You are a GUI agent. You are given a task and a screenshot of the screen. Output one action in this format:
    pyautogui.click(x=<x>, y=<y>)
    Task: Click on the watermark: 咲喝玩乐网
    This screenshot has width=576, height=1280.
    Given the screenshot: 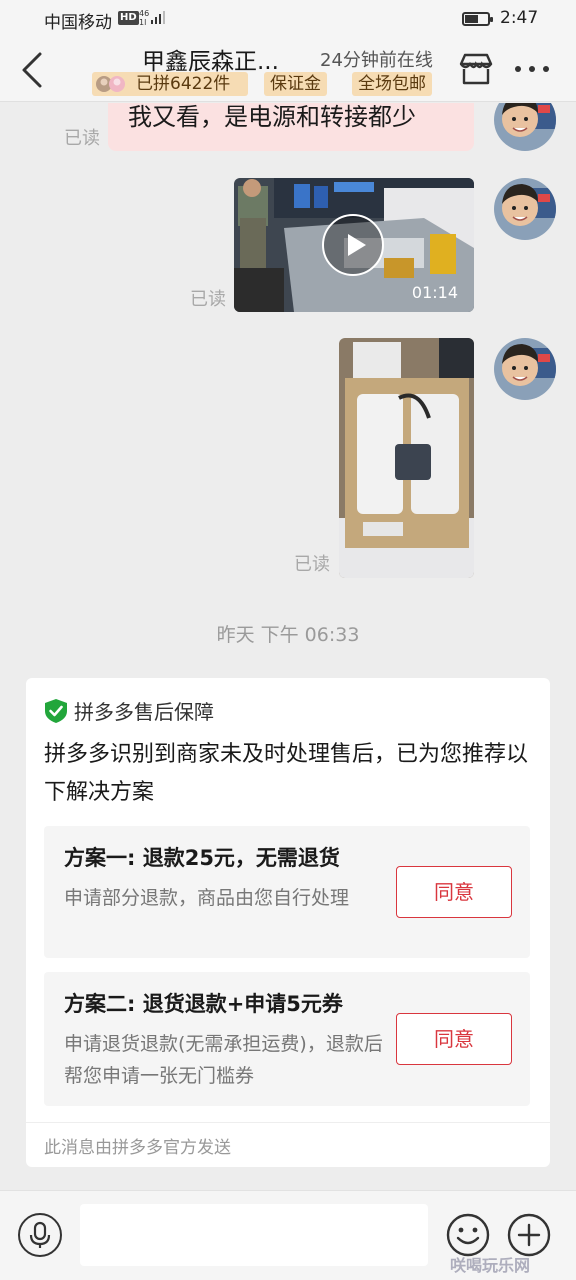 What is the action you would take?
    pyautogui.click(x=490, y=1265)
    